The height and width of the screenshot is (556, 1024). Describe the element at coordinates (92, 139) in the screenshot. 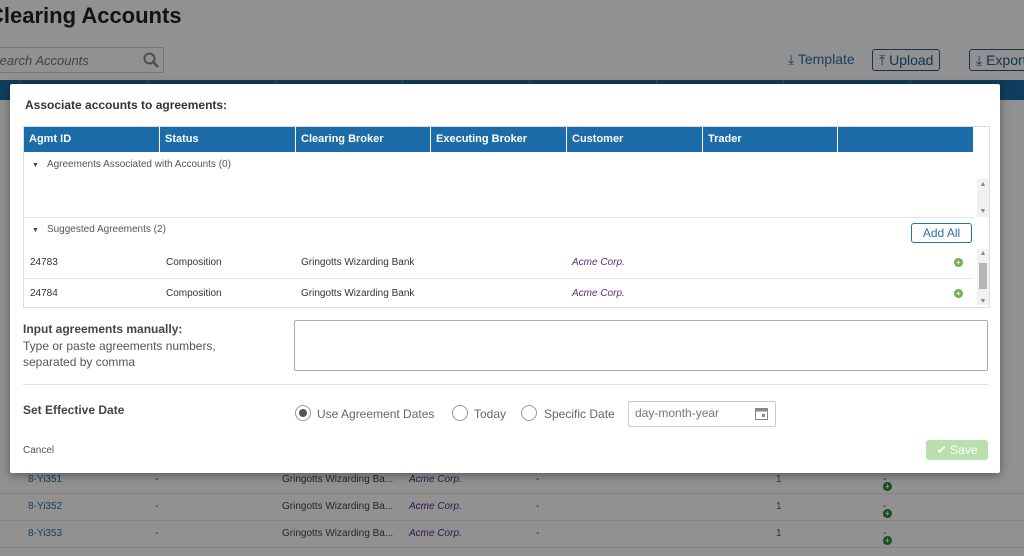

I see `col-agmt-id: Agmt ID` at that location.